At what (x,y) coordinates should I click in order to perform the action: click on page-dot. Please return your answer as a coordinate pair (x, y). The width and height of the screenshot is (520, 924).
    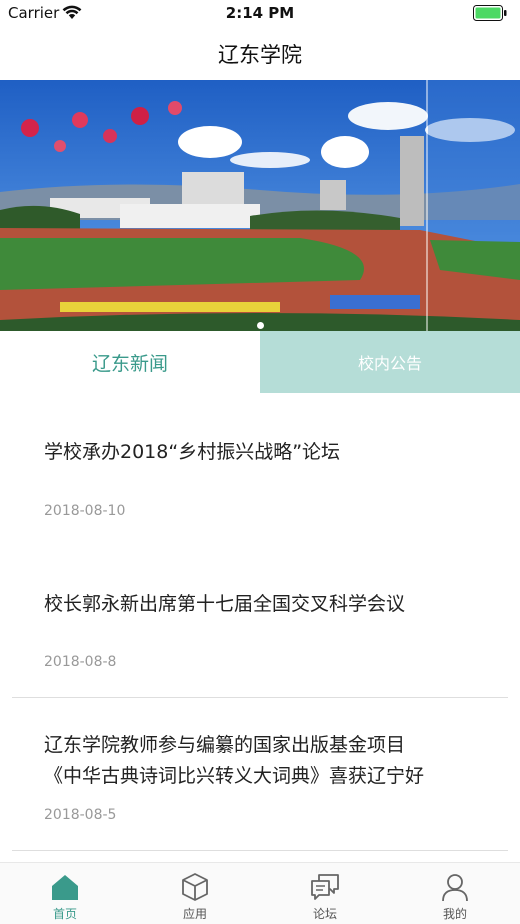
    Looking at the image, I should click on (260, 325).